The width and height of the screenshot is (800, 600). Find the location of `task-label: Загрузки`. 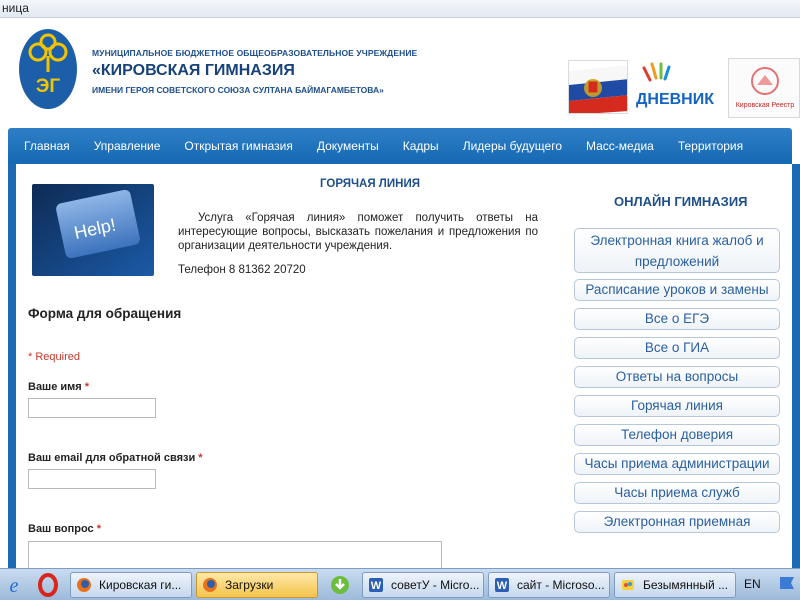

task-label: Загрузки is located at coordinates (249, 585).